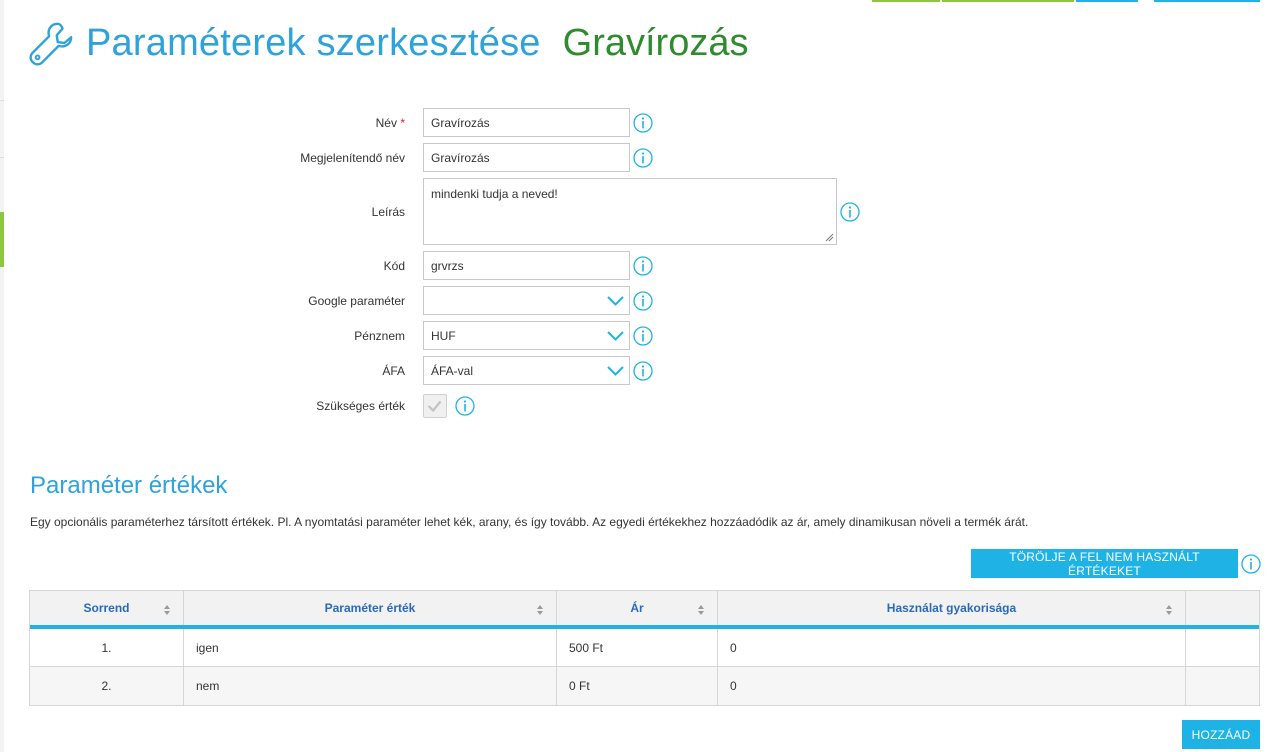 Image resolution: width=1271 pixels, height=752 pixels. Describe the element at coordinates (637, 647) in the screenshot. I see `cell-price: 500 Ft` at that location.